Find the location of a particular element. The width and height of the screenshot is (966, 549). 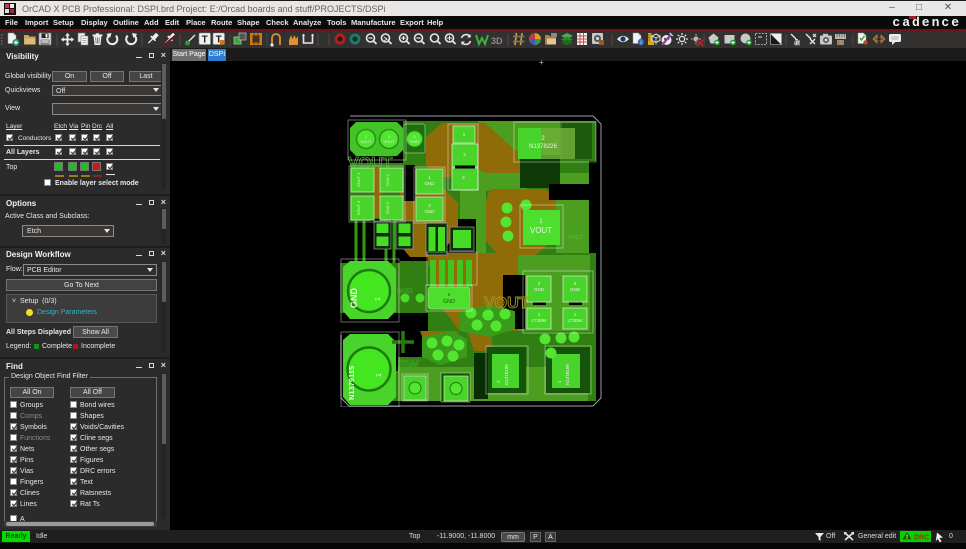

svg-text: N1378226 is located at coordinates (543, 147).